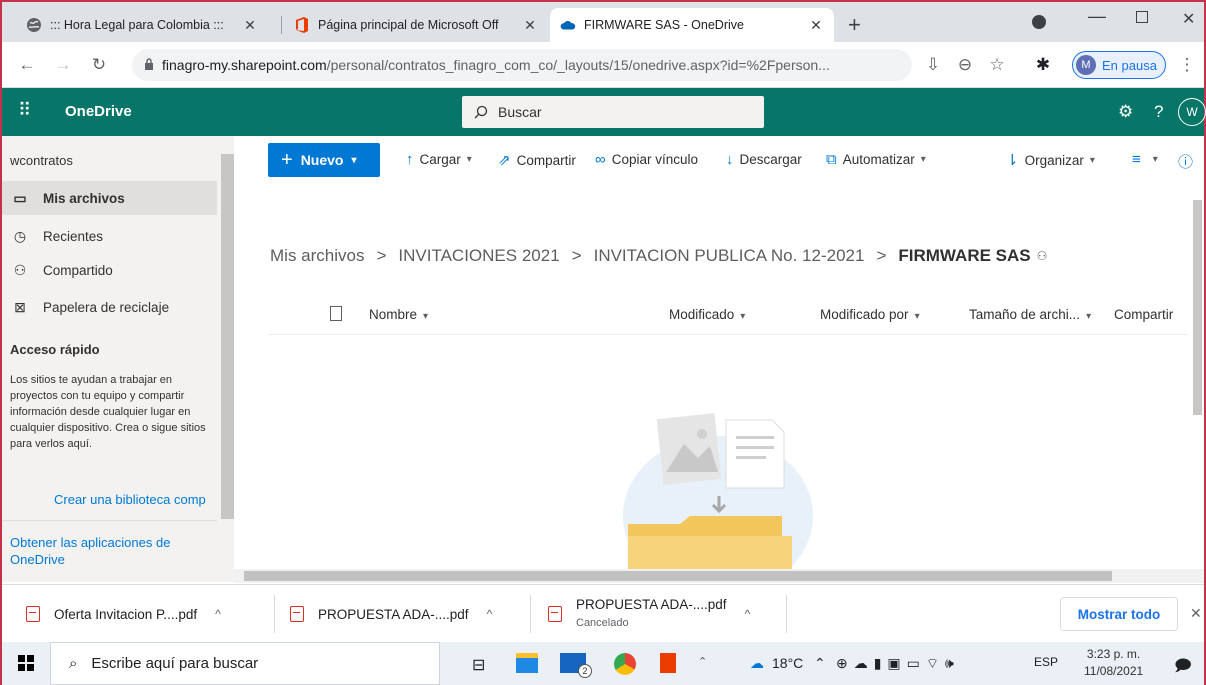 The image size is (1206, 685). What do you see at coordinates (478, 665) in the screenshot?
I see `task-view-icon: ⊟` at bounding box center [478, 665].